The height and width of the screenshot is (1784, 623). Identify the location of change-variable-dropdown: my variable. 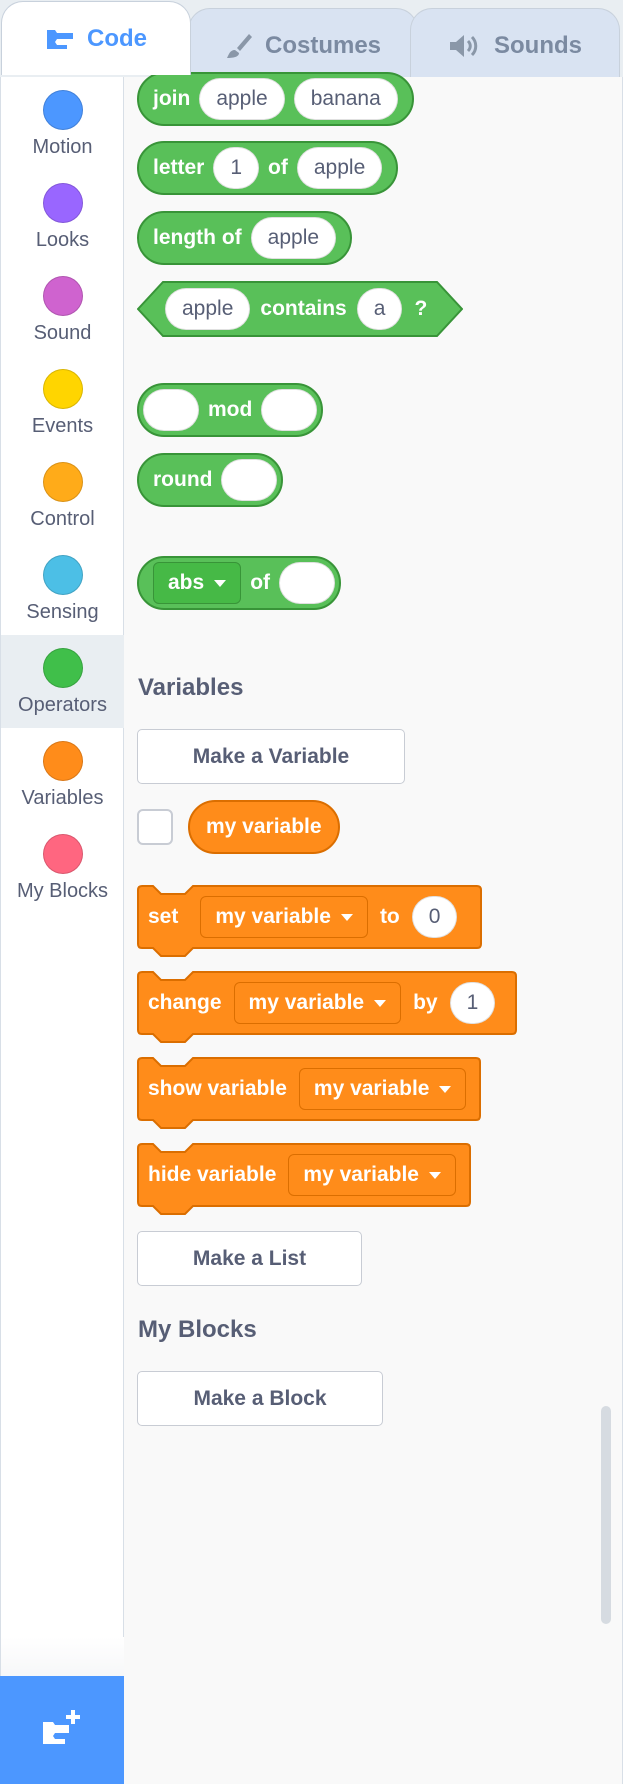
(317, 1003).